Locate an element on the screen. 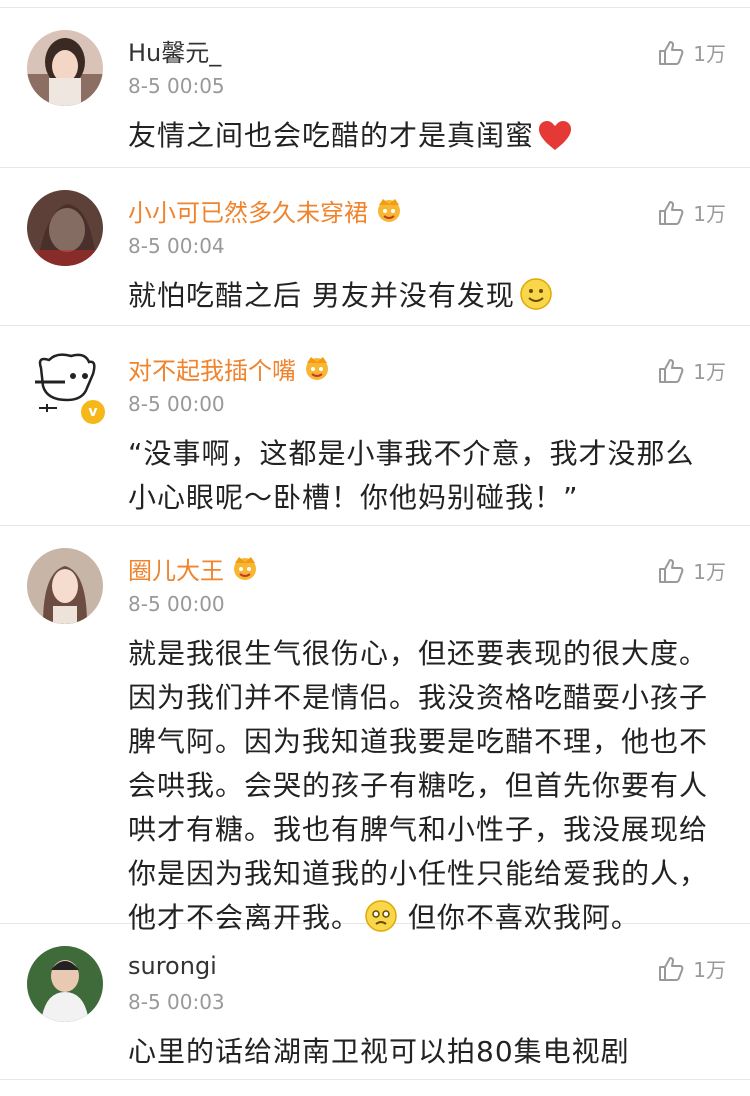 The image size is (750, 1096). timestamp: 8-5 00:04 is located at coordinates (176, 246).